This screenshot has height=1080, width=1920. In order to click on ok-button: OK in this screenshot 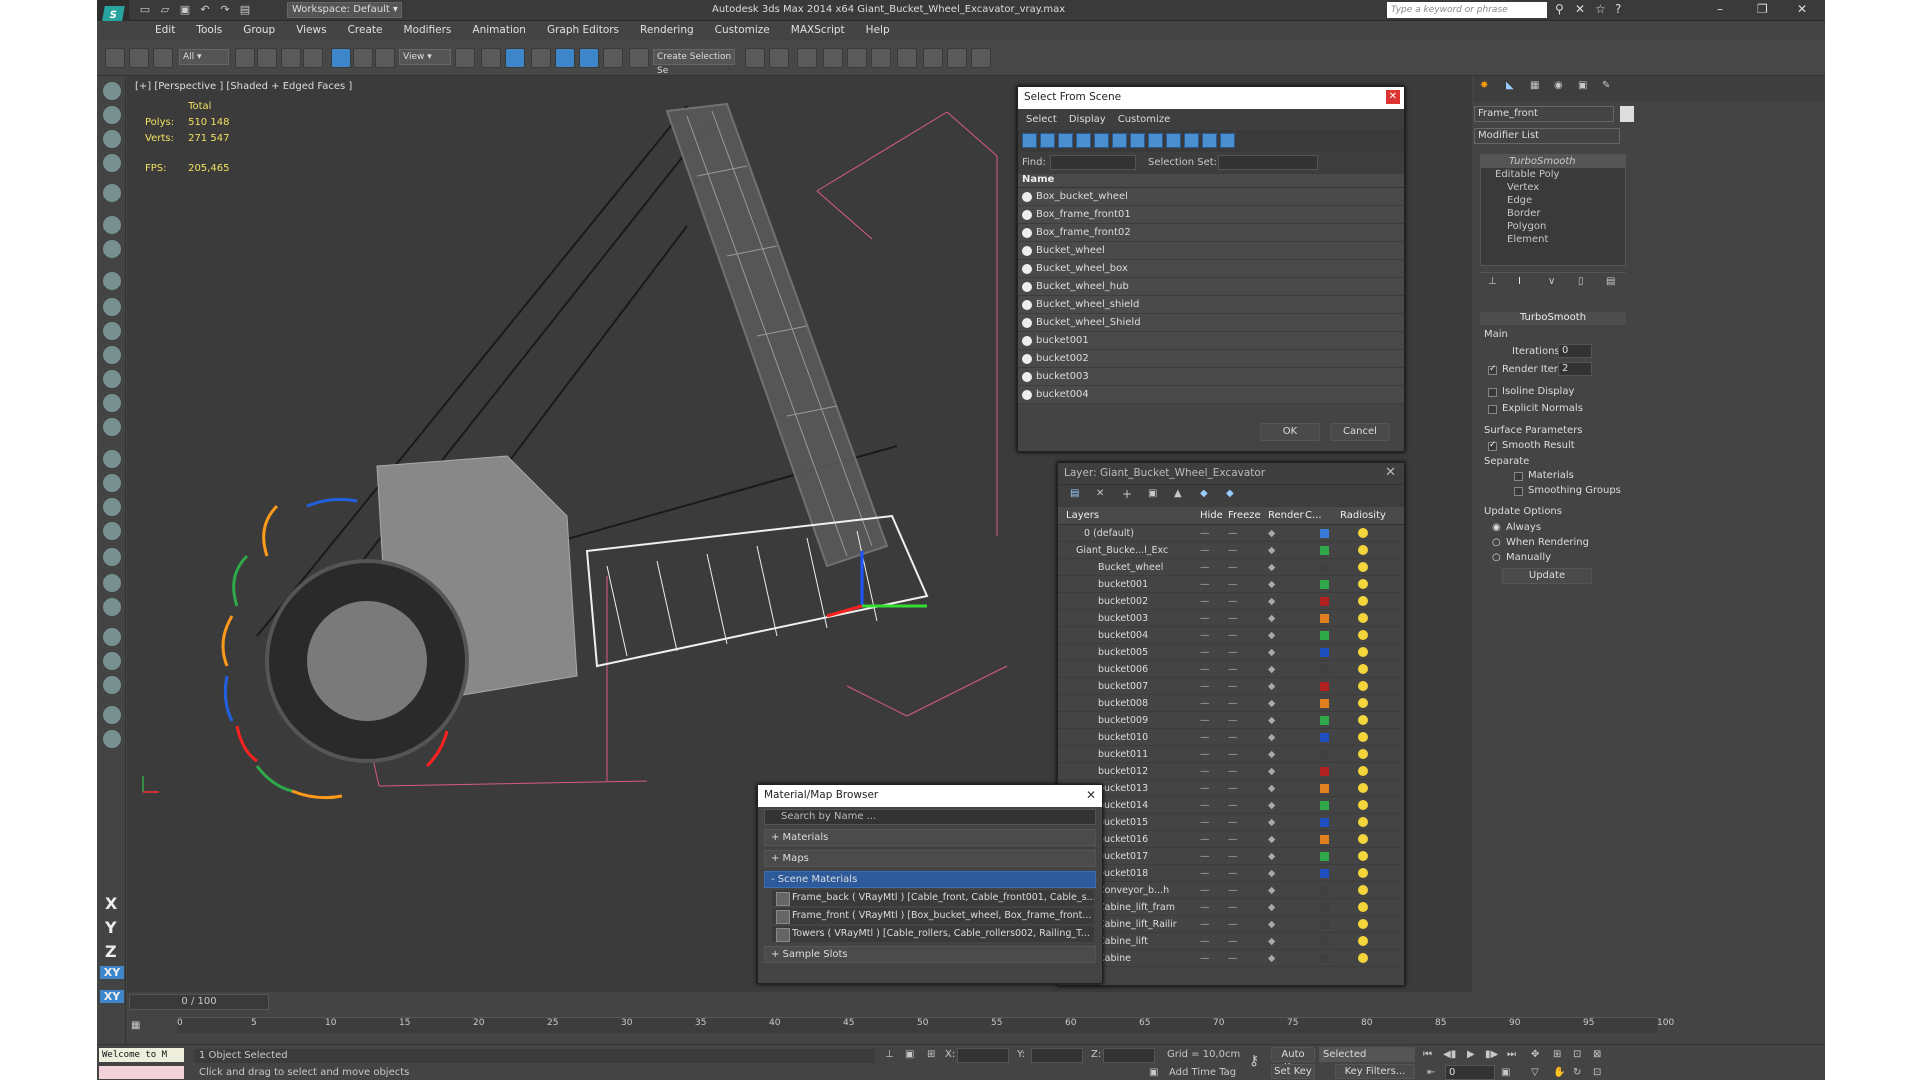, I will do `click(1290, 432)`.